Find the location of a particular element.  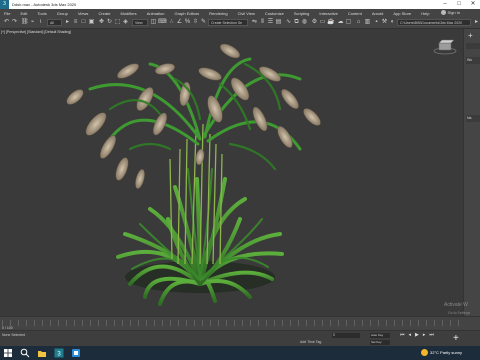

autodesk-icon: ◐ is located at coordinates (392, 22).